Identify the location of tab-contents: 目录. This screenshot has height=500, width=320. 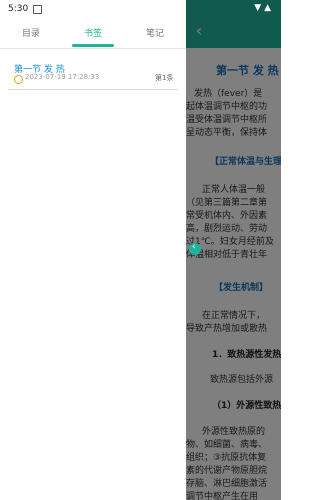
(31, 32).